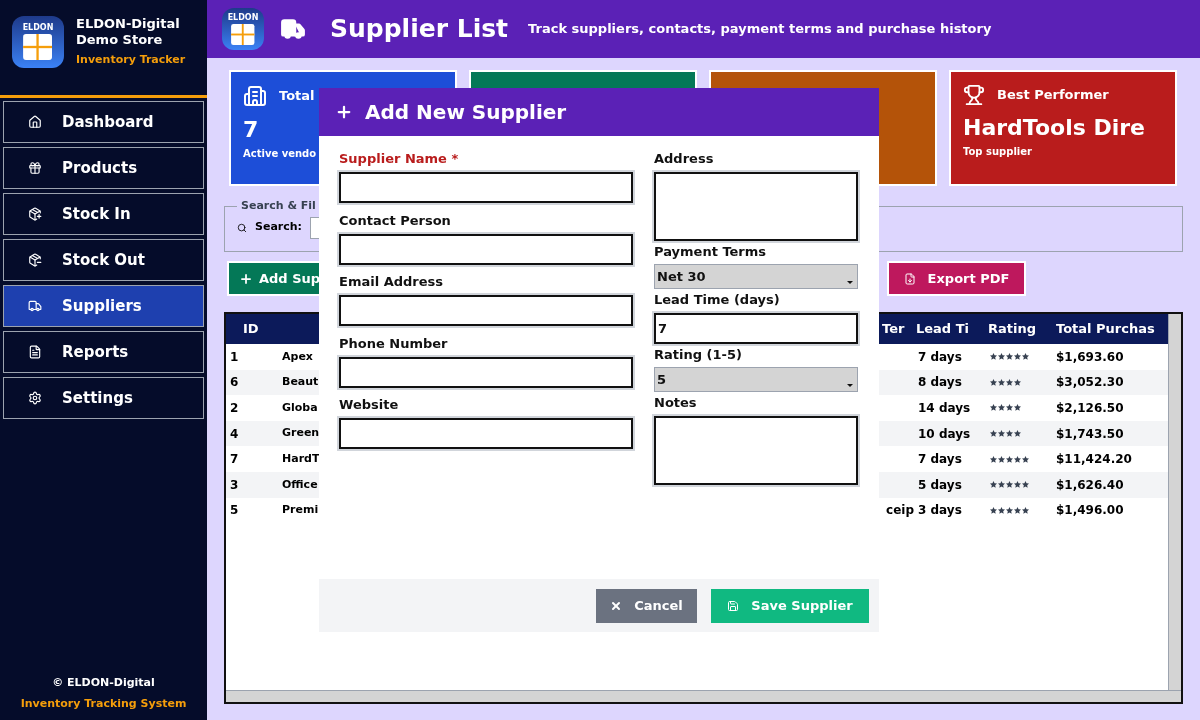 Image resolution: width=1200 pixels, height=720 pixels. What do you see at coordinates (684, 159) in the screenshot?
I see `field-label: Address` at bounding box center [684, 159].